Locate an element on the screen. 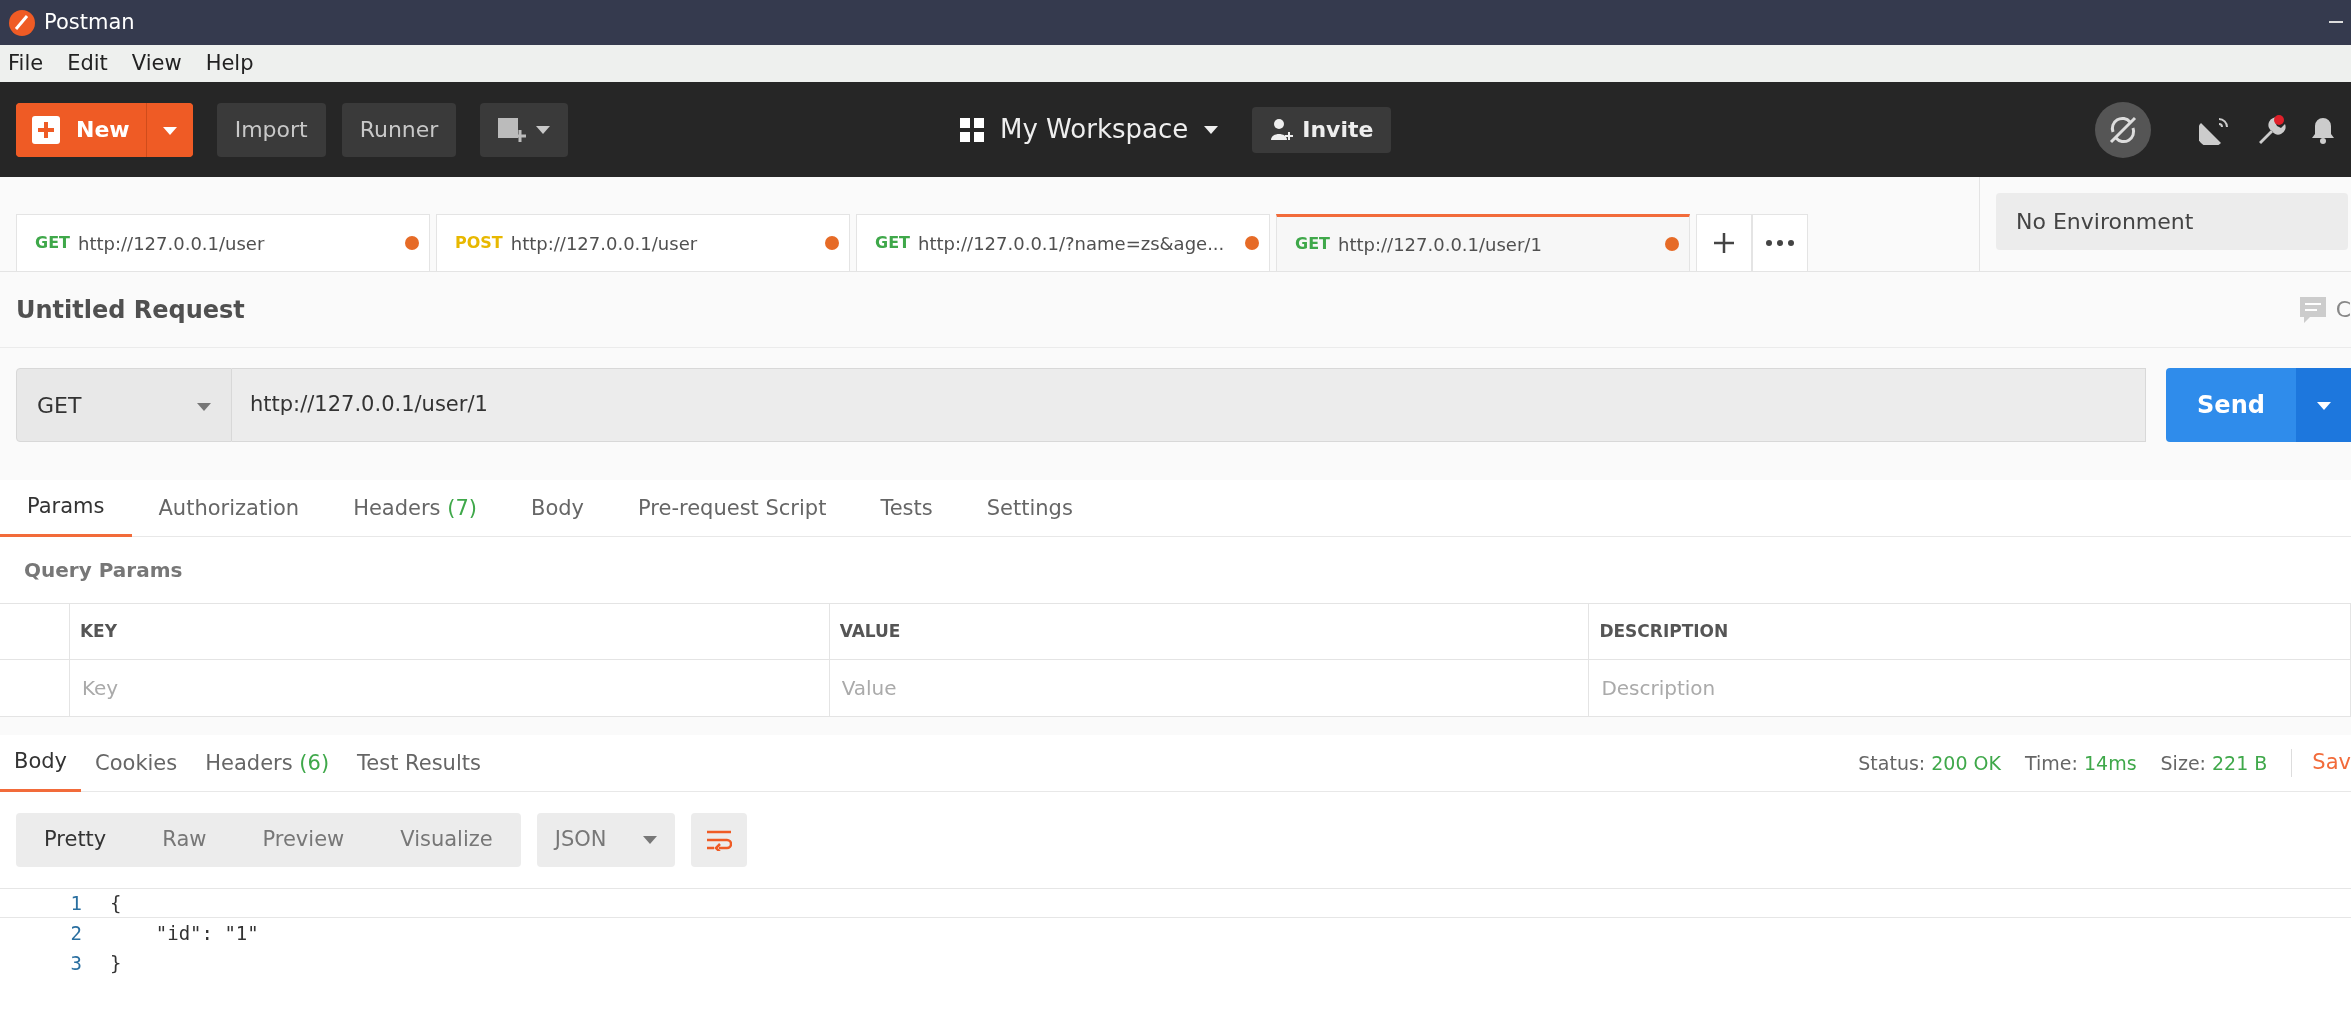  section-tab: Headers (7) is located at coordinates (415, 508).